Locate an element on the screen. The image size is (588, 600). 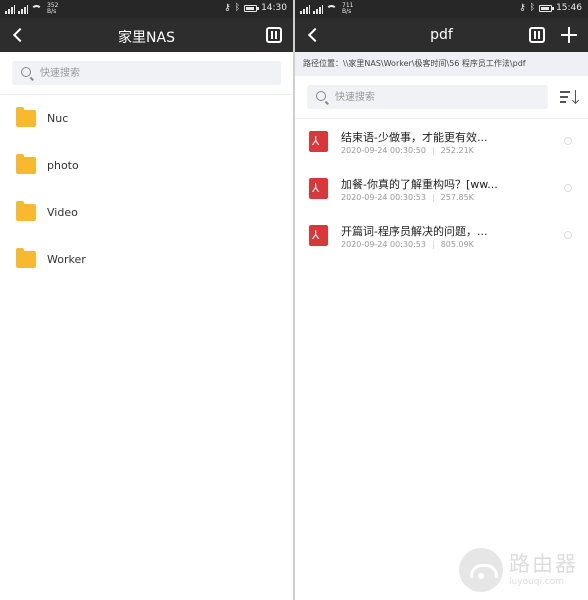
status-bar: 352 B/s ⚷ ᛒ 14:30 is located at coordinates (146, 9).